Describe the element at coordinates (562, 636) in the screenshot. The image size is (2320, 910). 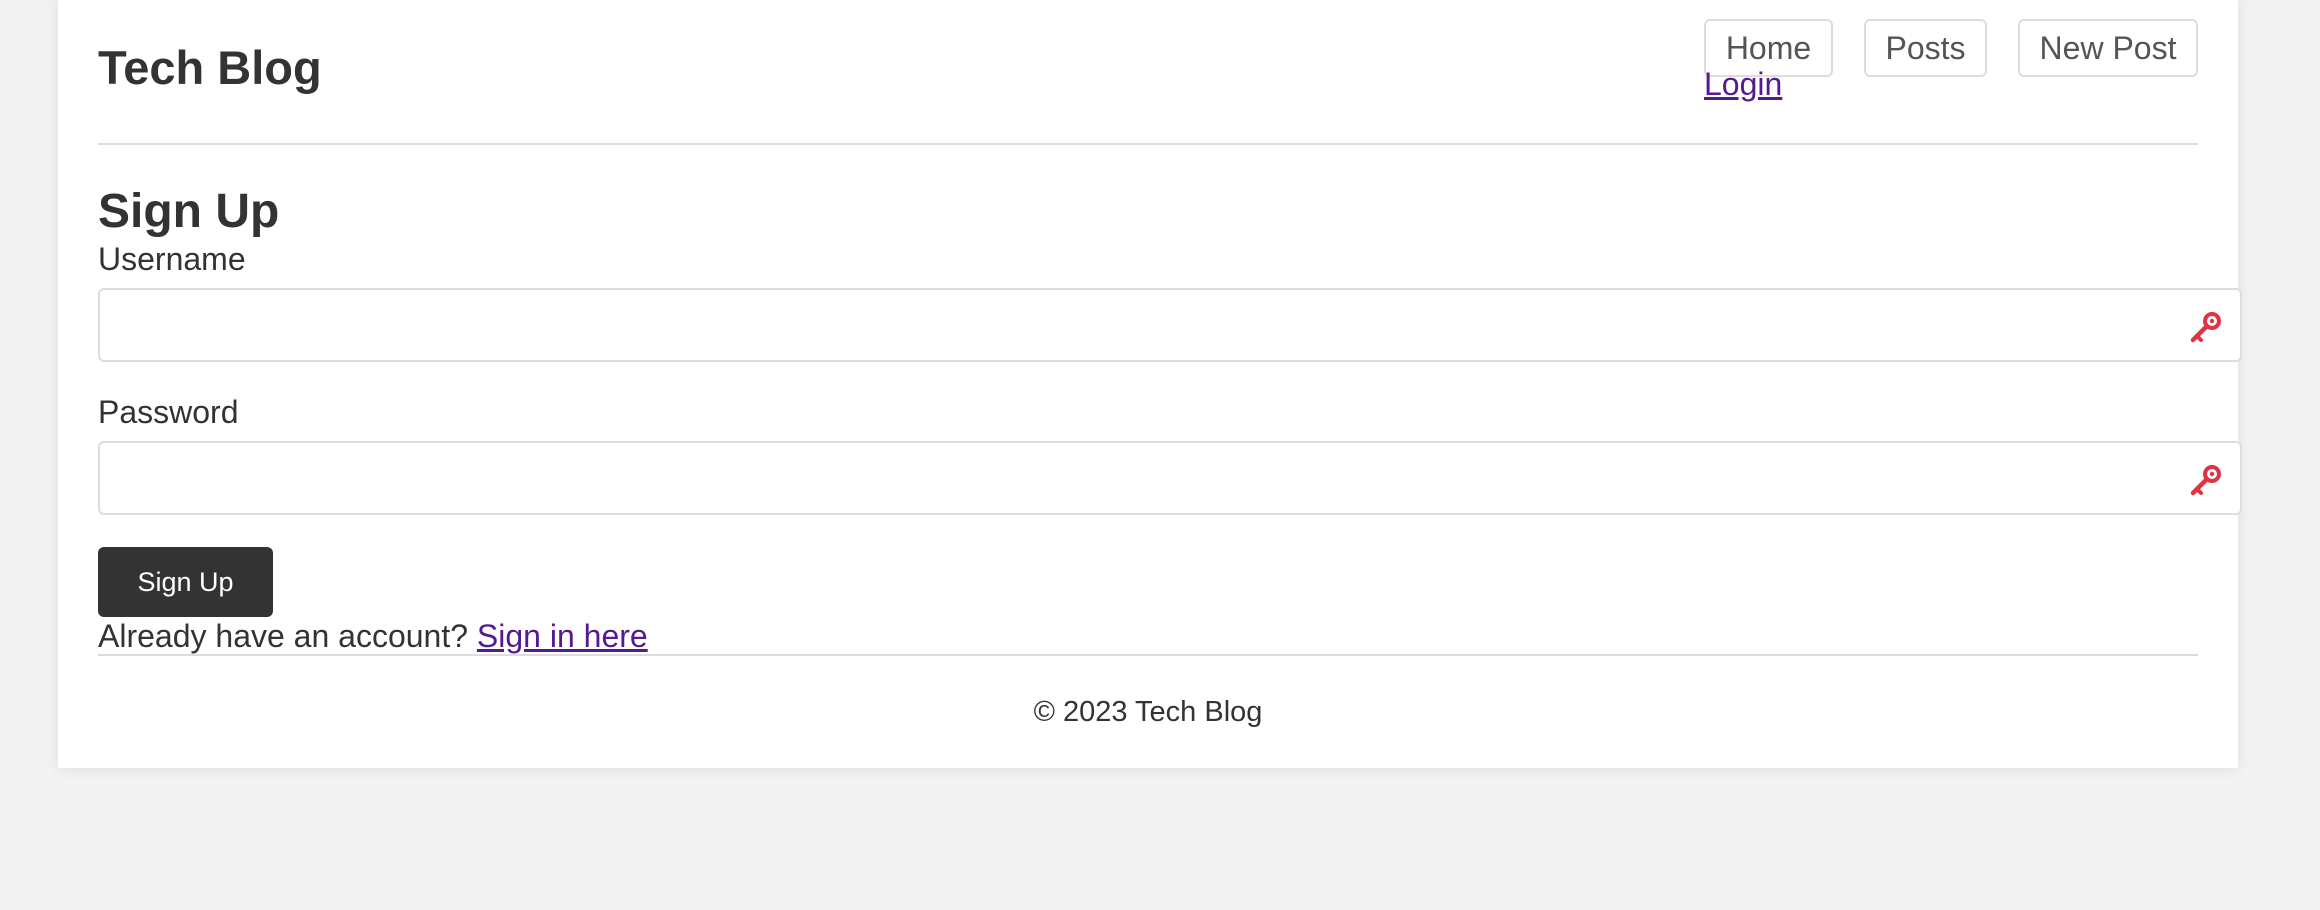
I see `sign-in-link: Sign in here` at that location.